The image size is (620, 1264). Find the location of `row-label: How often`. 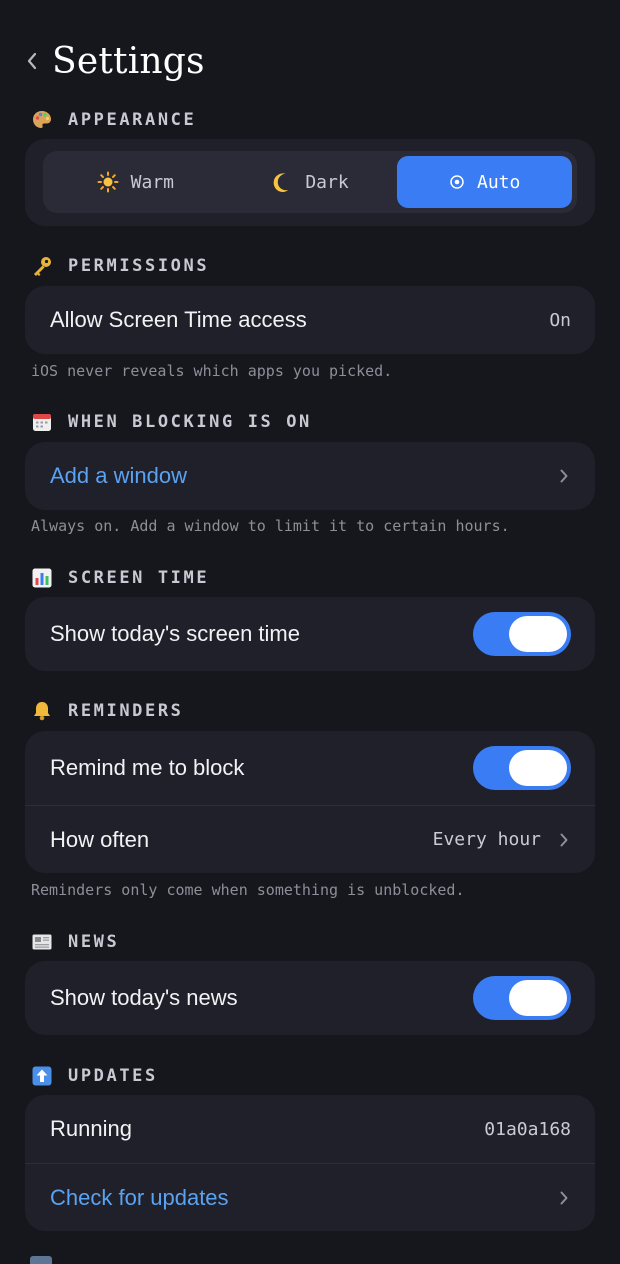

row-label: How often is located at coordinates (100, 839).